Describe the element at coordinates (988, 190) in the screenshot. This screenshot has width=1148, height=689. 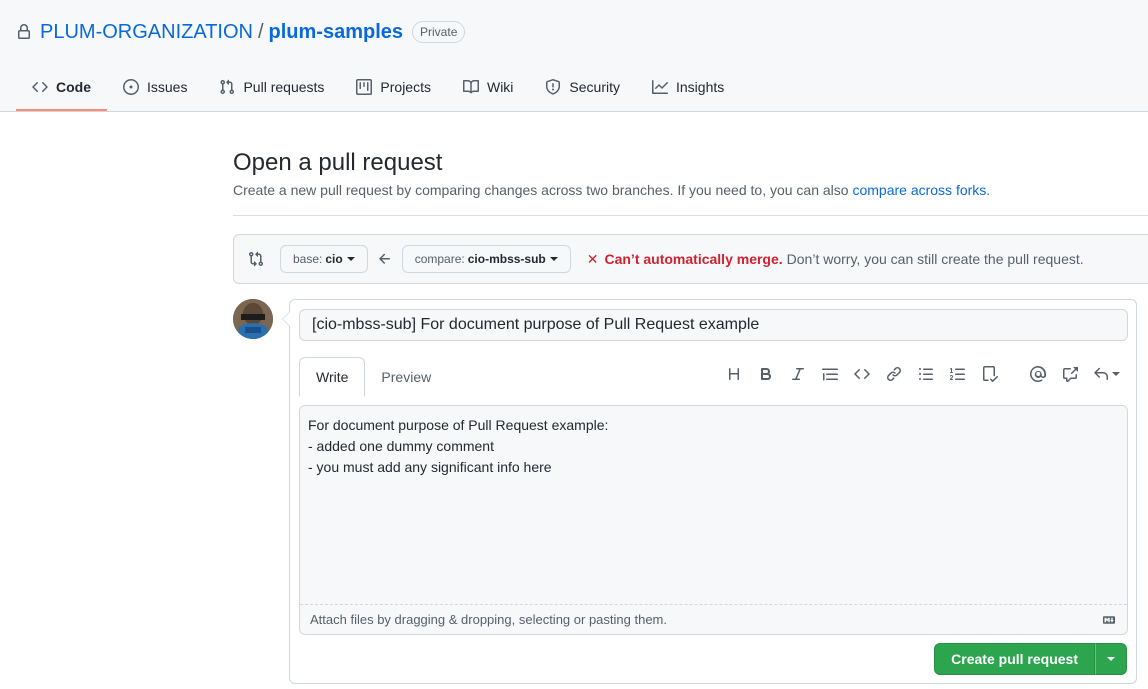
I see `page-subtitle-end: .` at that location.